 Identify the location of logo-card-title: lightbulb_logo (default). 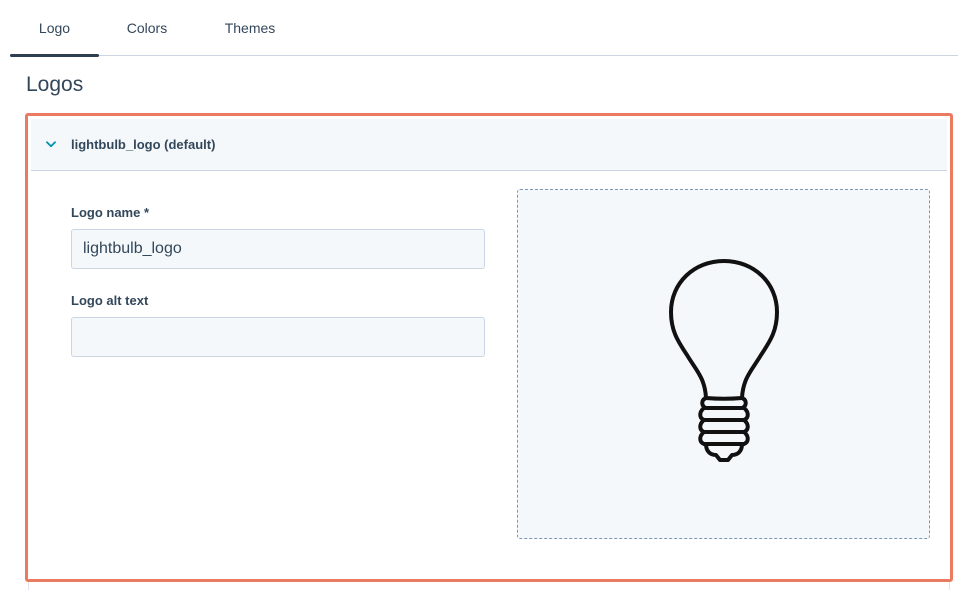
(143, 144).